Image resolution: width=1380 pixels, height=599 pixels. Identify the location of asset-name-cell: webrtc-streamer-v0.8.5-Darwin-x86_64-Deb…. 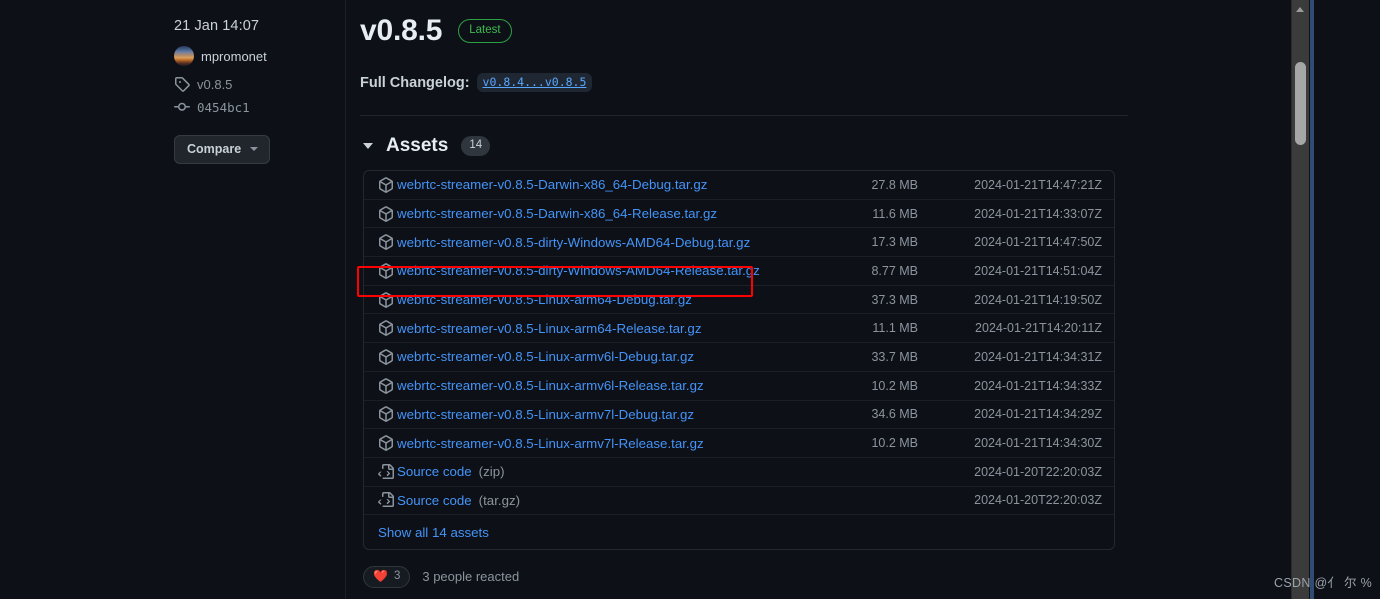
(588, 184).